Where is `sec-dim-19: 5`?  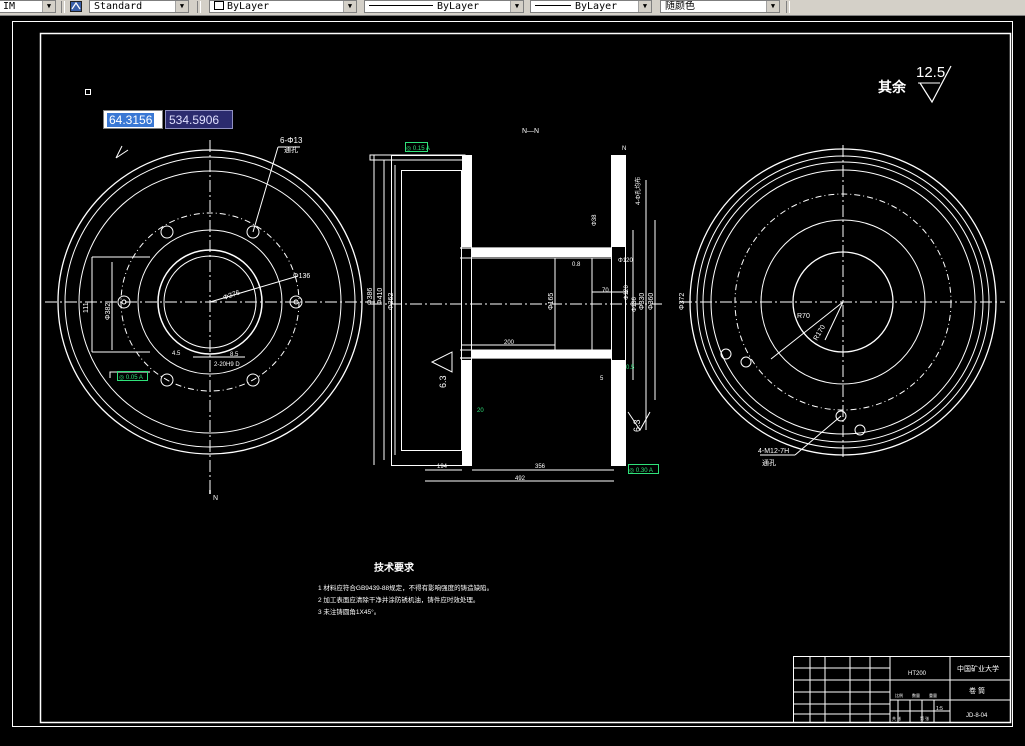 sec-dim-19: 5 is located at coordinates (602, 379).